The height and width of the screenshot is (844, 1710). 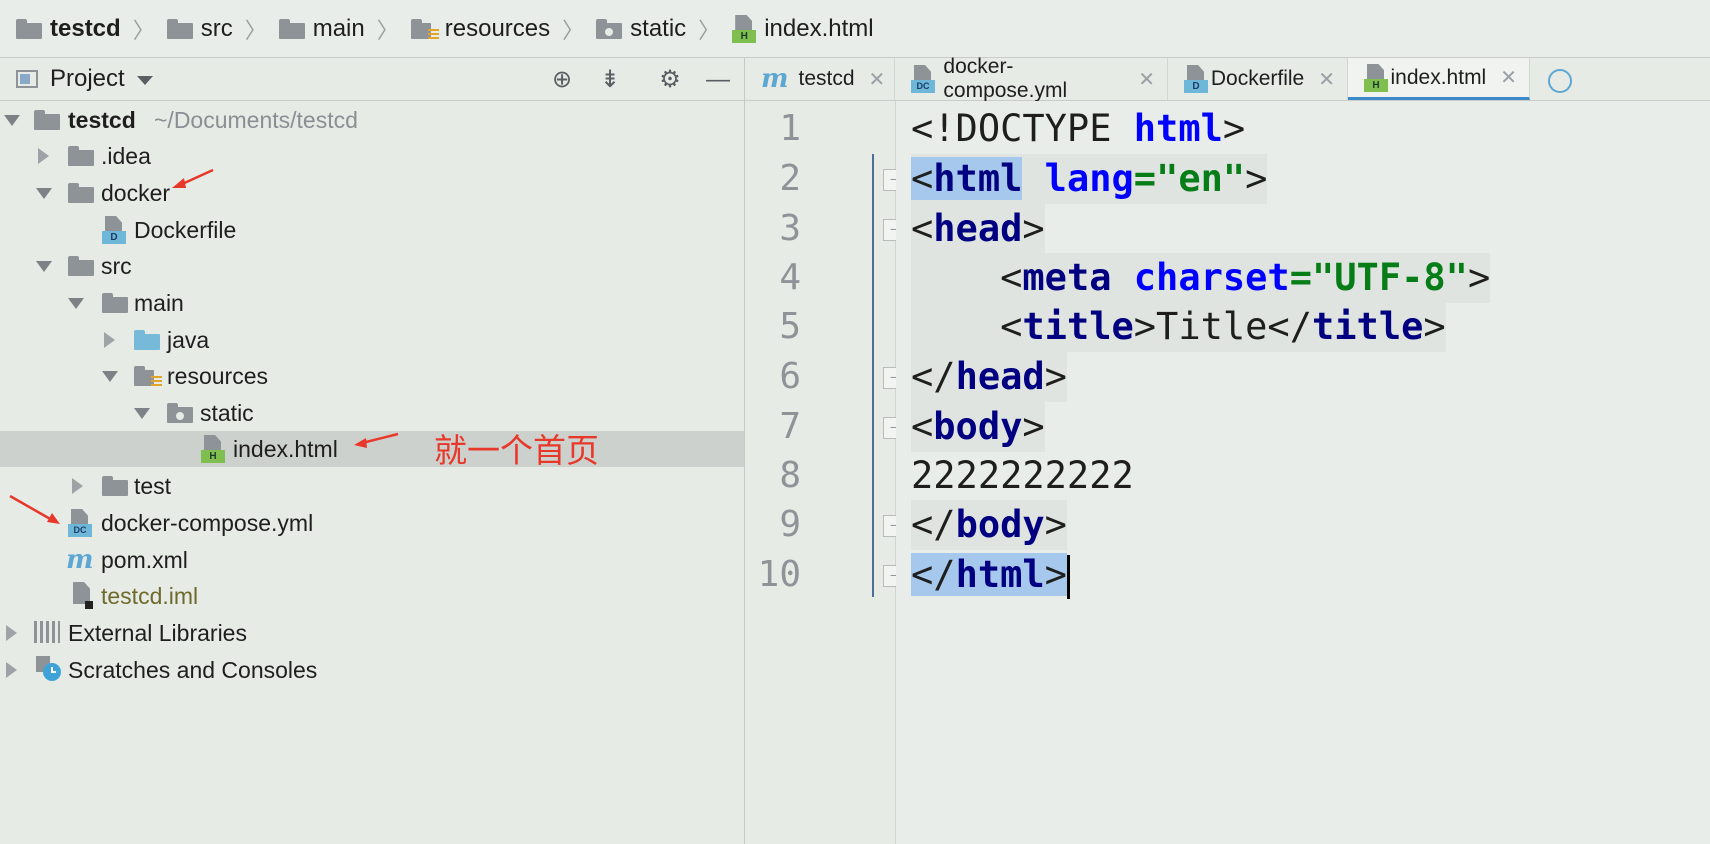 I want to click on dockerfile-icon: D, so click(x=1196, y=79).